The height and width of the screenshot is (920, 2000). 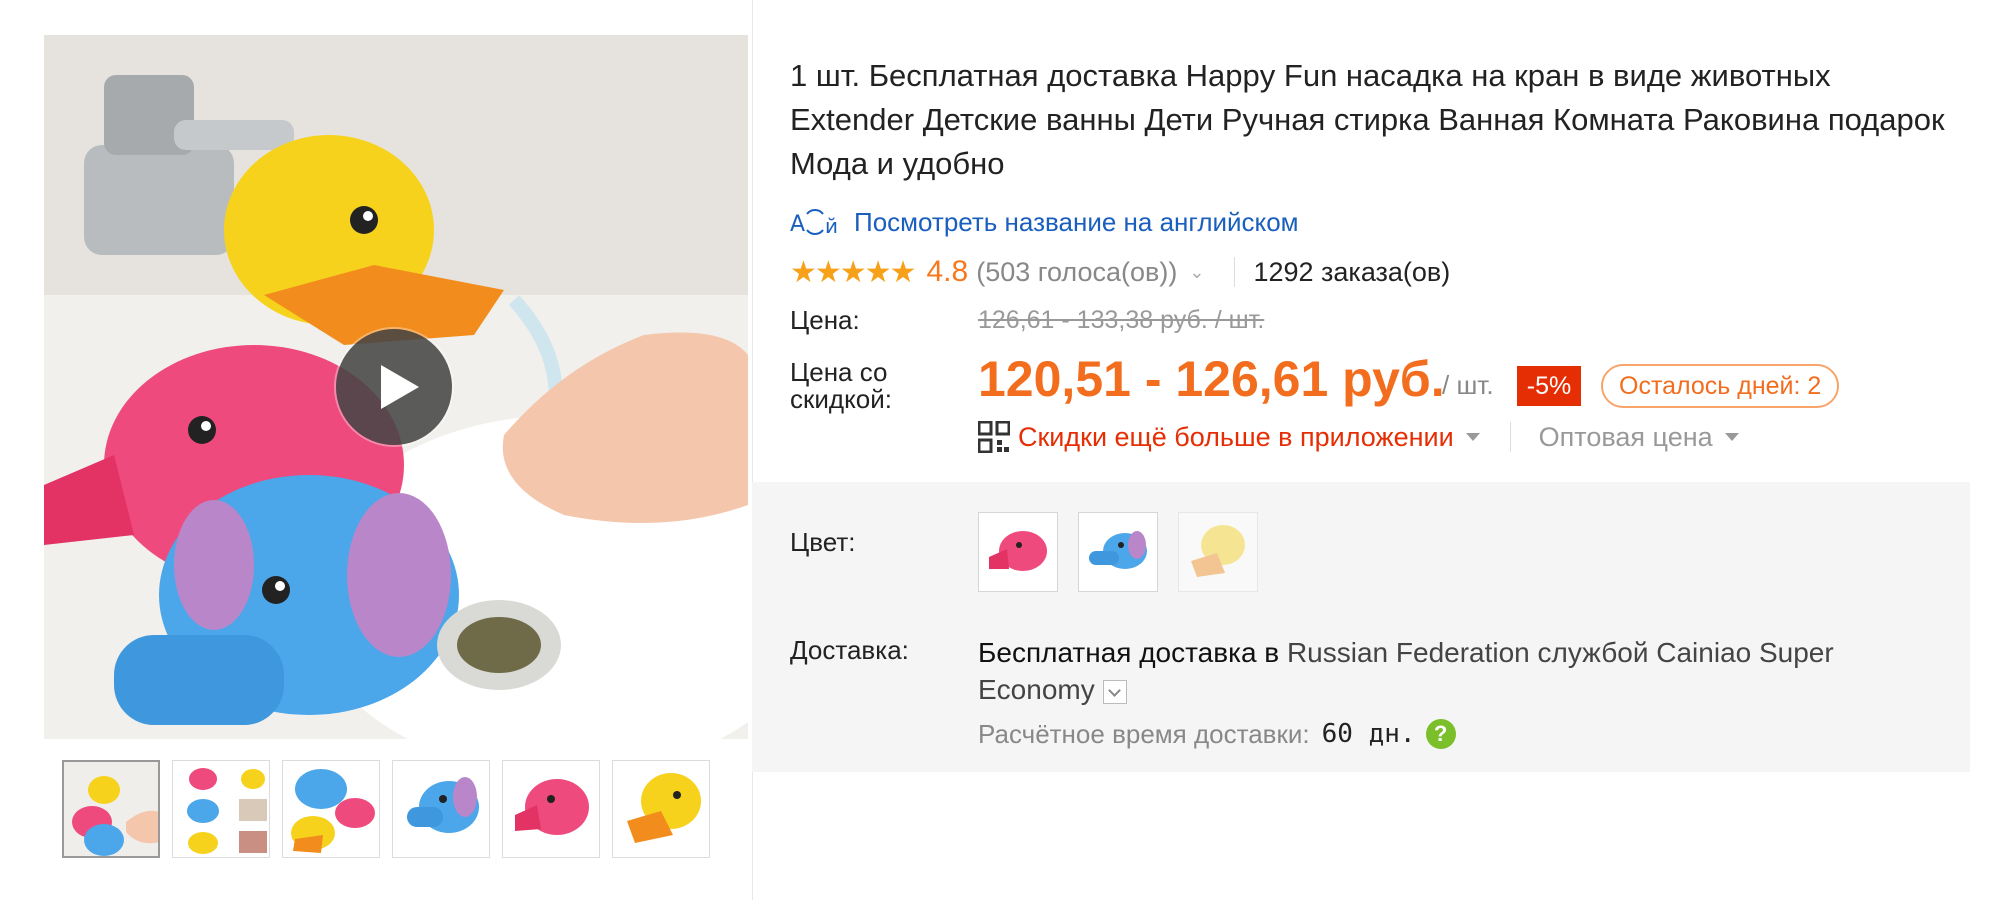 What do you see at coordinates (1626, 437) in the screenshot?
I see `wholesale-price-link: Оптовая цена` at bounding box center [1626, 437].